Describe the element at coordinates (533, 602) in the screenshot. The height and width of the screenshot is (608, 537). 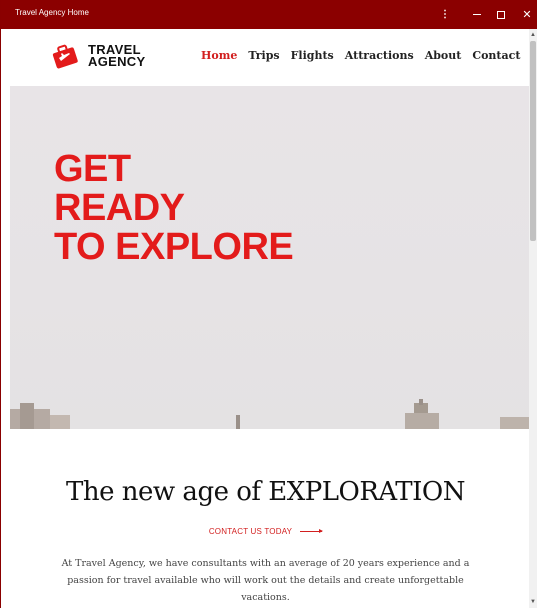
I see `scroll-down-icon: ▼` at that location.